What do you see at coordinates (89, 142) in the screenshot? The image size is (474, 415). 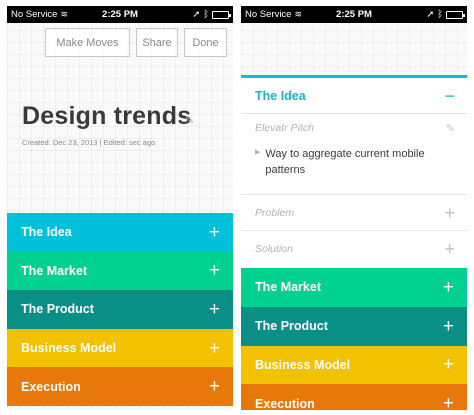 I see `document-meta: Created: Dec 23, 2013 | Edited: sec ago` at bounding box center [89, 142].